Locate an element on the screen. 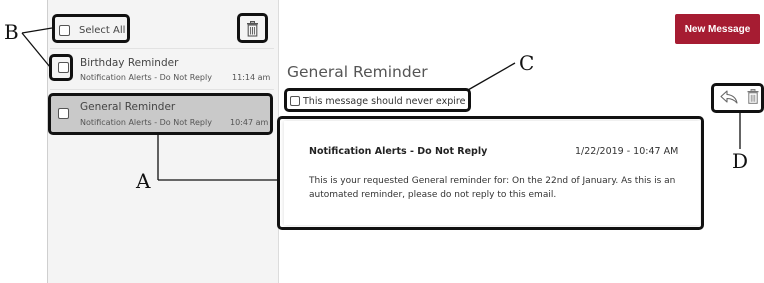  annotation-label-b: B is located at coordinates (11, 32).